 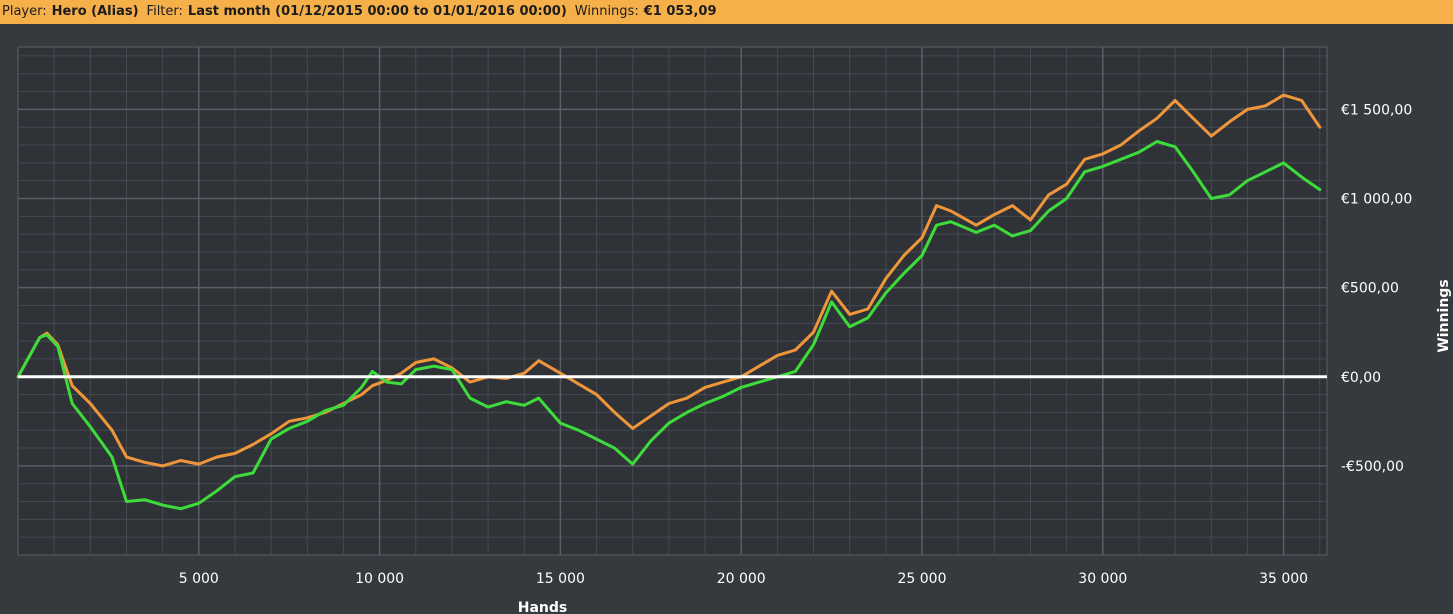 What do you see at coordinates (1376, 110) in the screenshot?
I see `y-tick-label: €1 500,00` at bounding box center [1376, 110].